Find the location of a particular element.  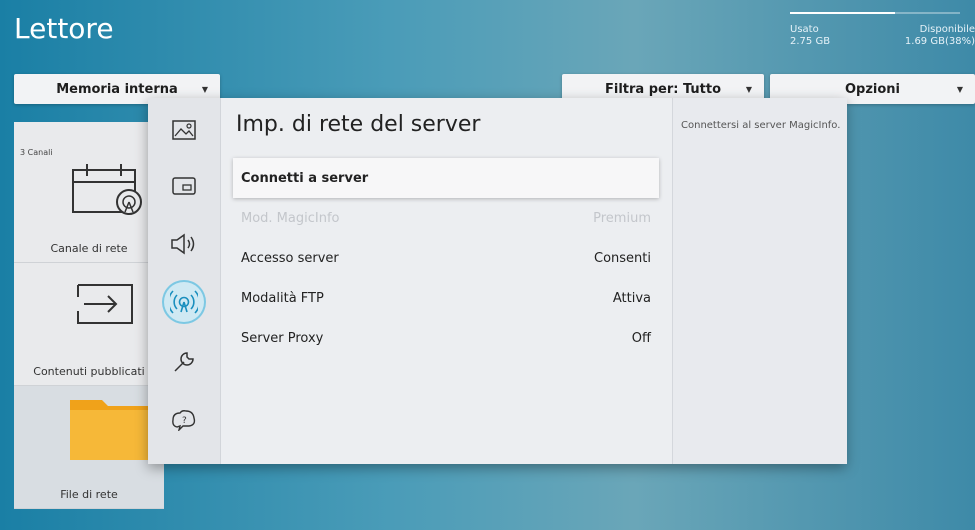

menu-item-value: Off is located at coordinates (641, 338).